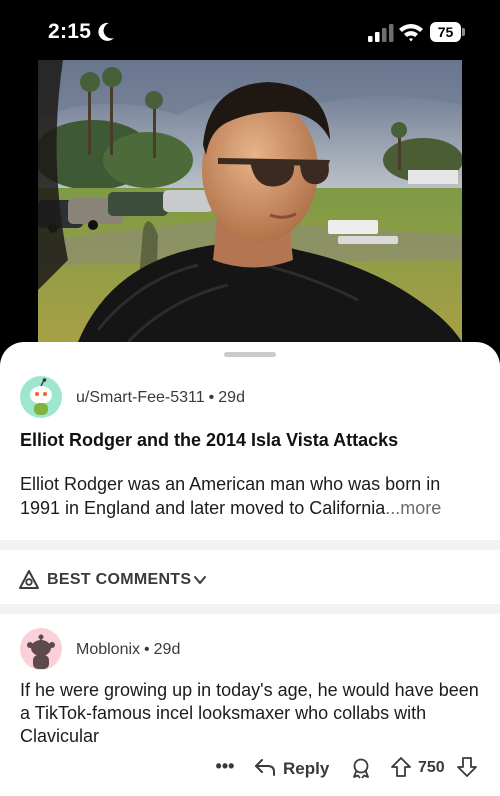  I want to click on sort-label: BEST COMMENTS, so click(119, 579).